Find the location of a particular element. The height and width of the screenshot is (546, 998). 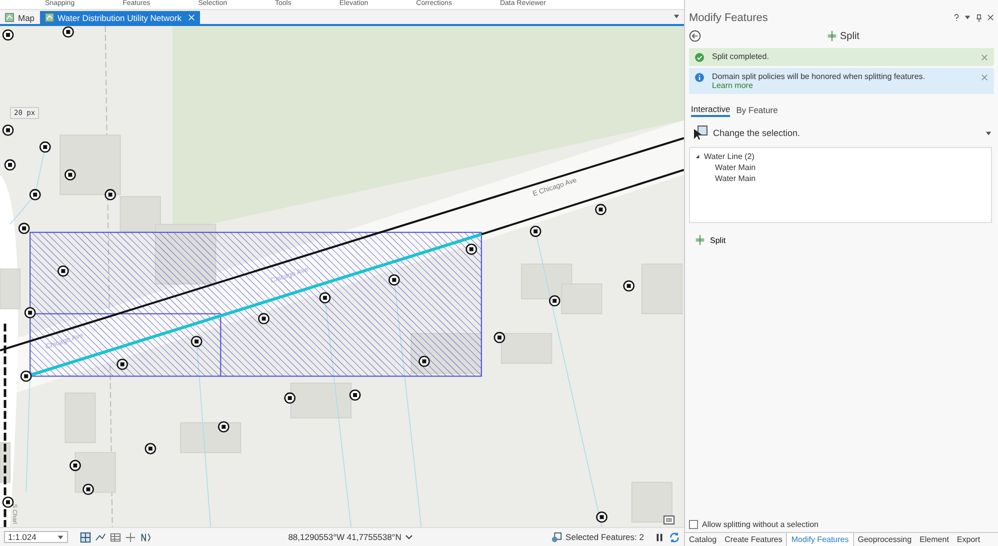

pane-tab: Export is located at coordinates (968, 539).